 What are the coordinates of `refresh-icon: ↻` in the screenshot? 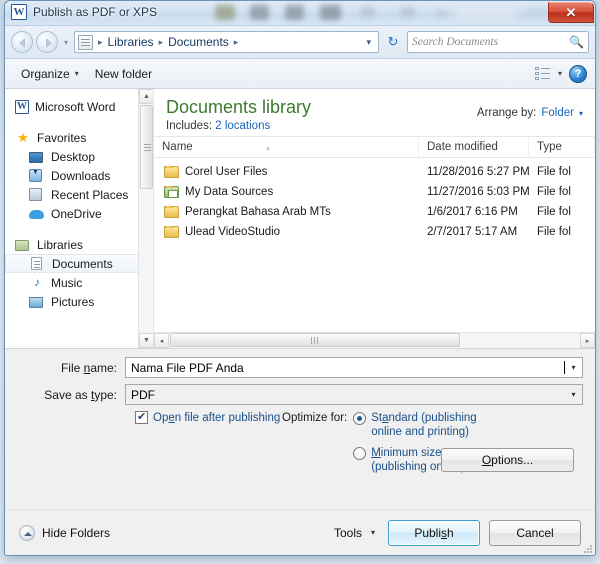 It's located at (393, 42).